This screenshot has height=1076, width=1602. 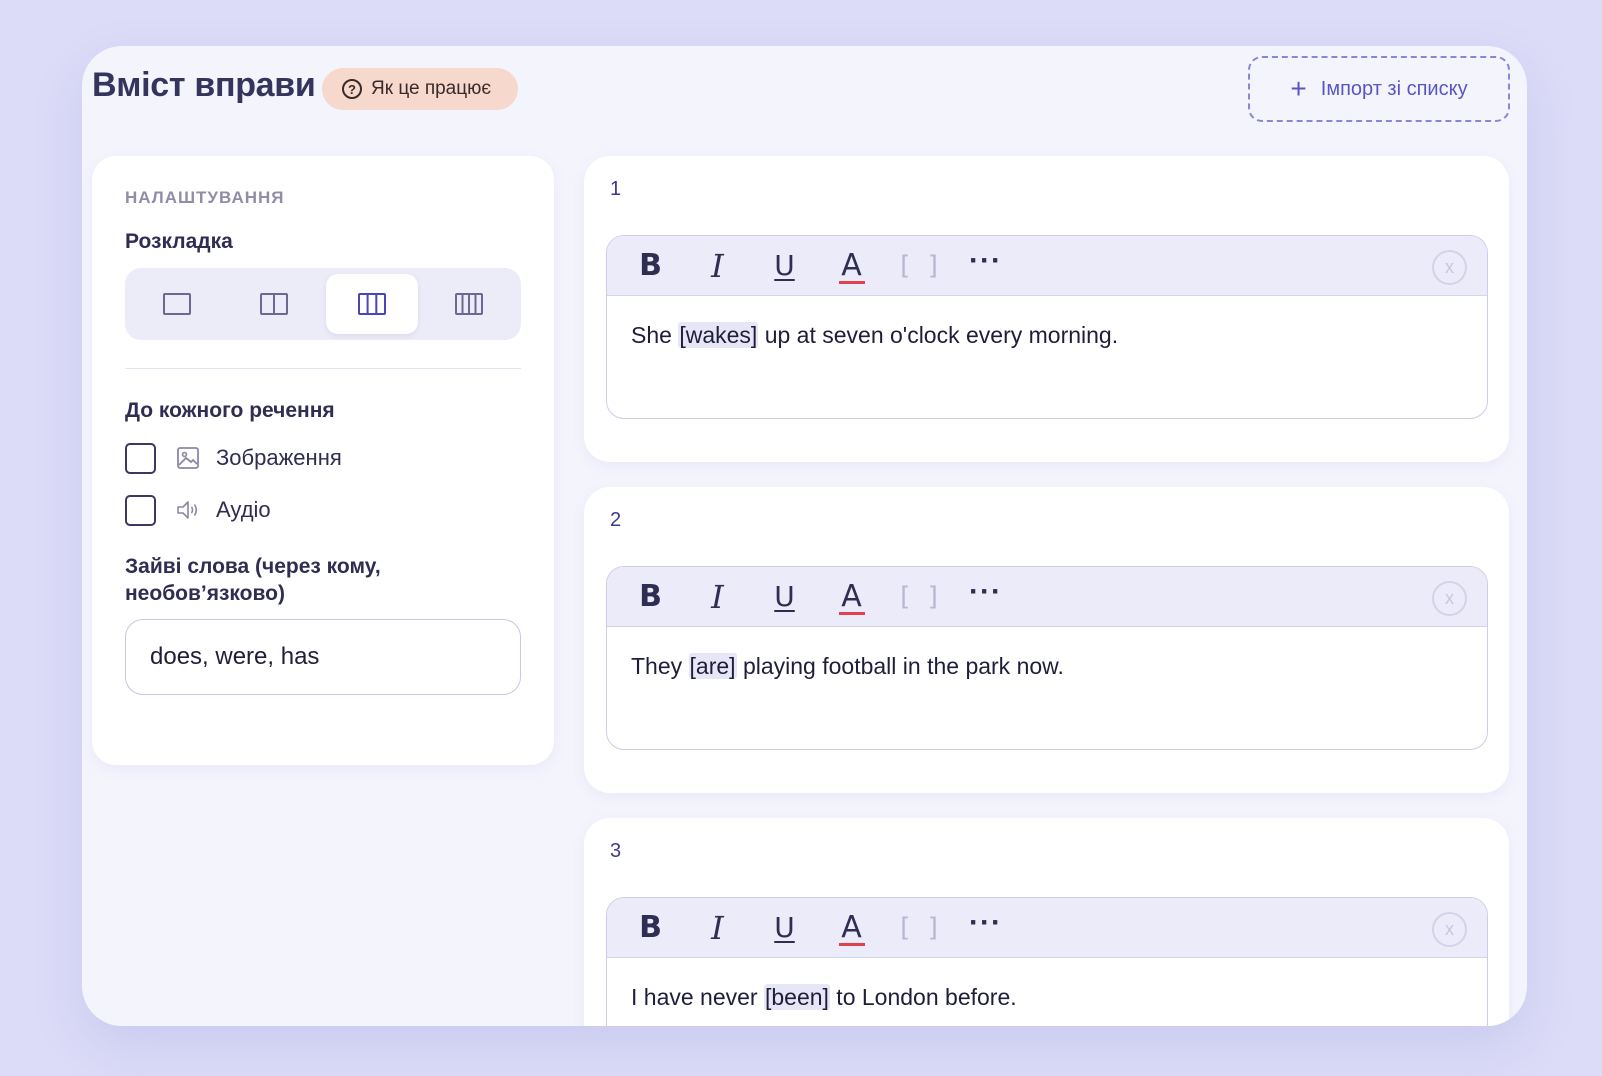 I want to click on sentence-text-after: playing football in the park now., so click(x=900, y=666).